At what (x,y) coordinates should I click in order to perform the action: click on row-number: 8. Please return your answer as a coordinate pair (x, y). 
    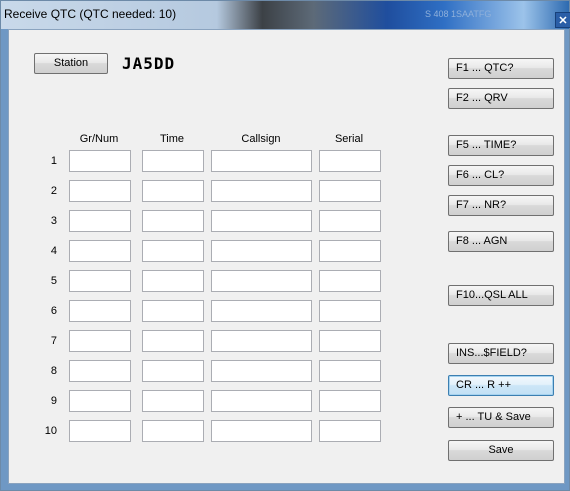
    Looking at the image, I should click on (53, 371).